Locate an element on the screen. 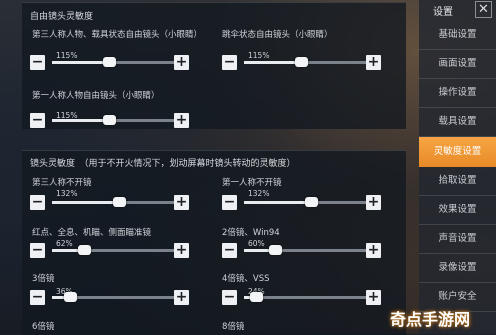 Image resolution: width=496 pixels, height=335 pixels. sidebar-item-sound: 声音设置 is located at coordinates (457, 239).